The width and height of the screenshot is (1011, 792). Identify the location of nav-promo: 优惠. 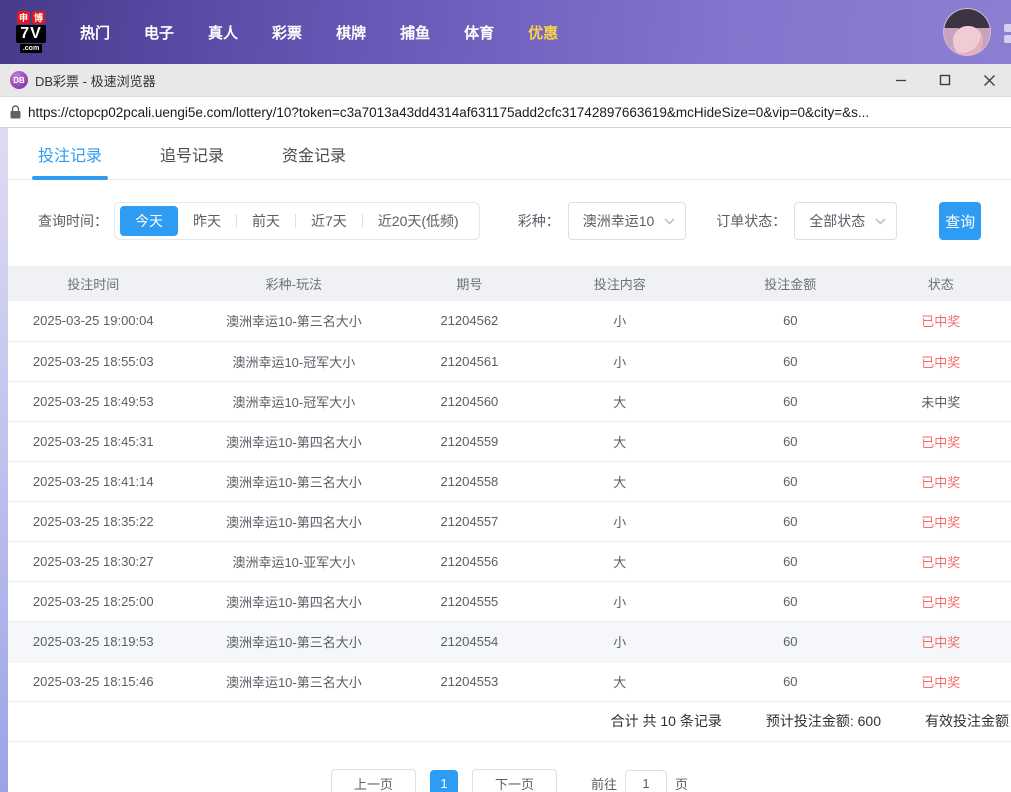
(543, 32).